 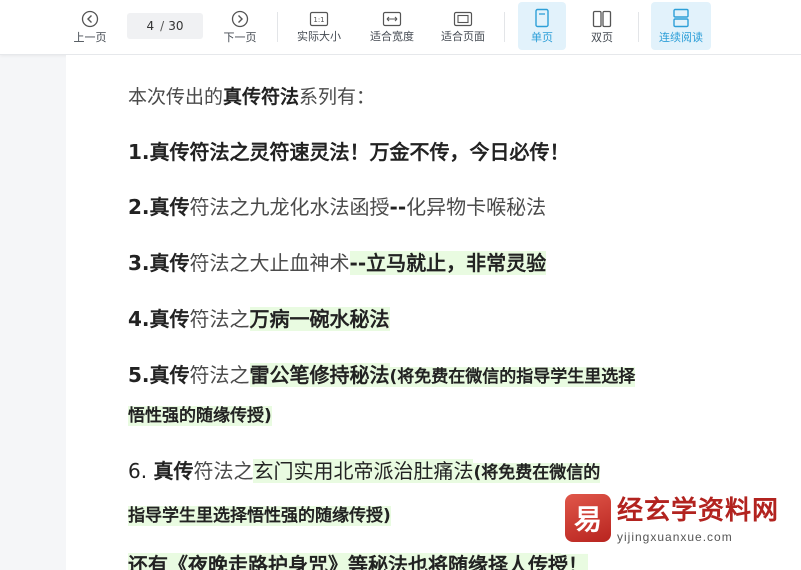 I want to click on intro-text: 本次传出的, so click(x=176, y=97).